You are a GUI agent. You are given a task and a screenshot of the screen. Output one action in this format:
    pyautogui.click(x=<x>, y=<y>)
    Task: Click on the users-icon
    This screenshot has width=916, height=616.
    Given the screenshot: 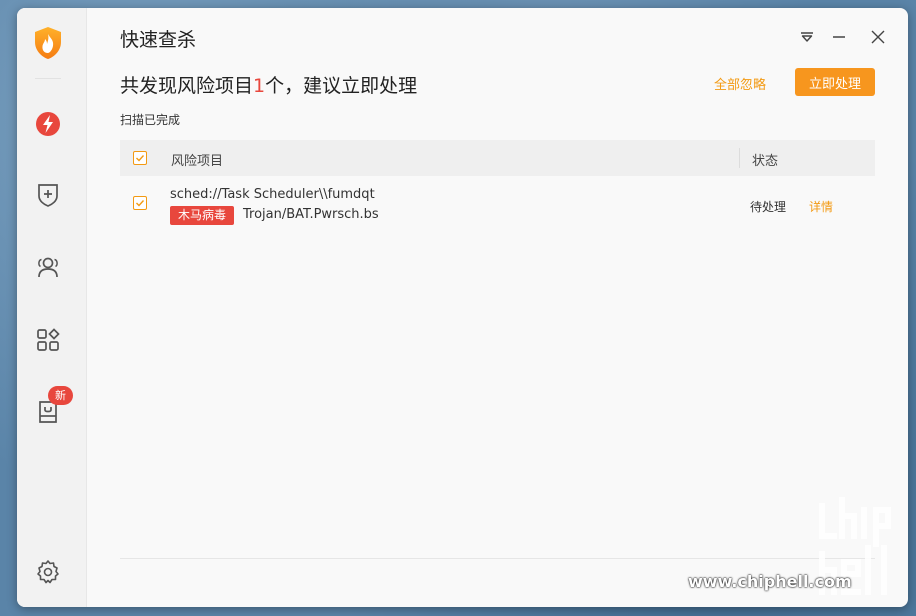 What is the action you would take?
    pyautogui.click(x=48, y=267)
    